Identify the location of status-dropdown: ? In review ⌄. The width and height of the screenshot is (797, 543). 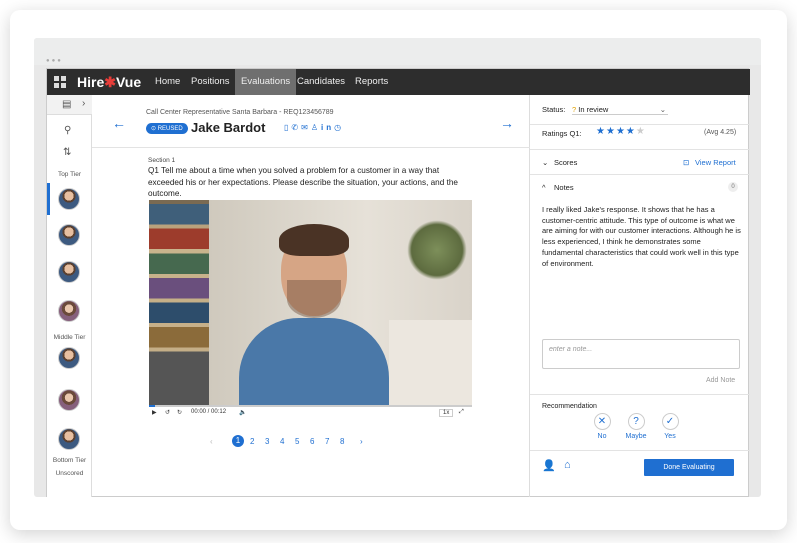
(620, 110).